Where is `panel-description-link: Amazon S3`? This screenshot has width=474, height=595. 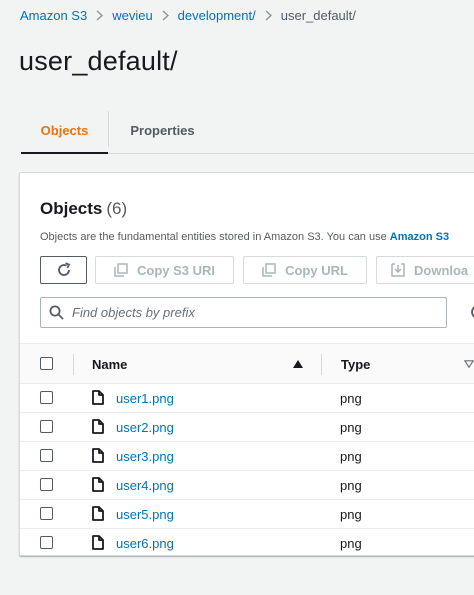 panel-description-link: Amazon S3 is located at coordinates (419, 237).